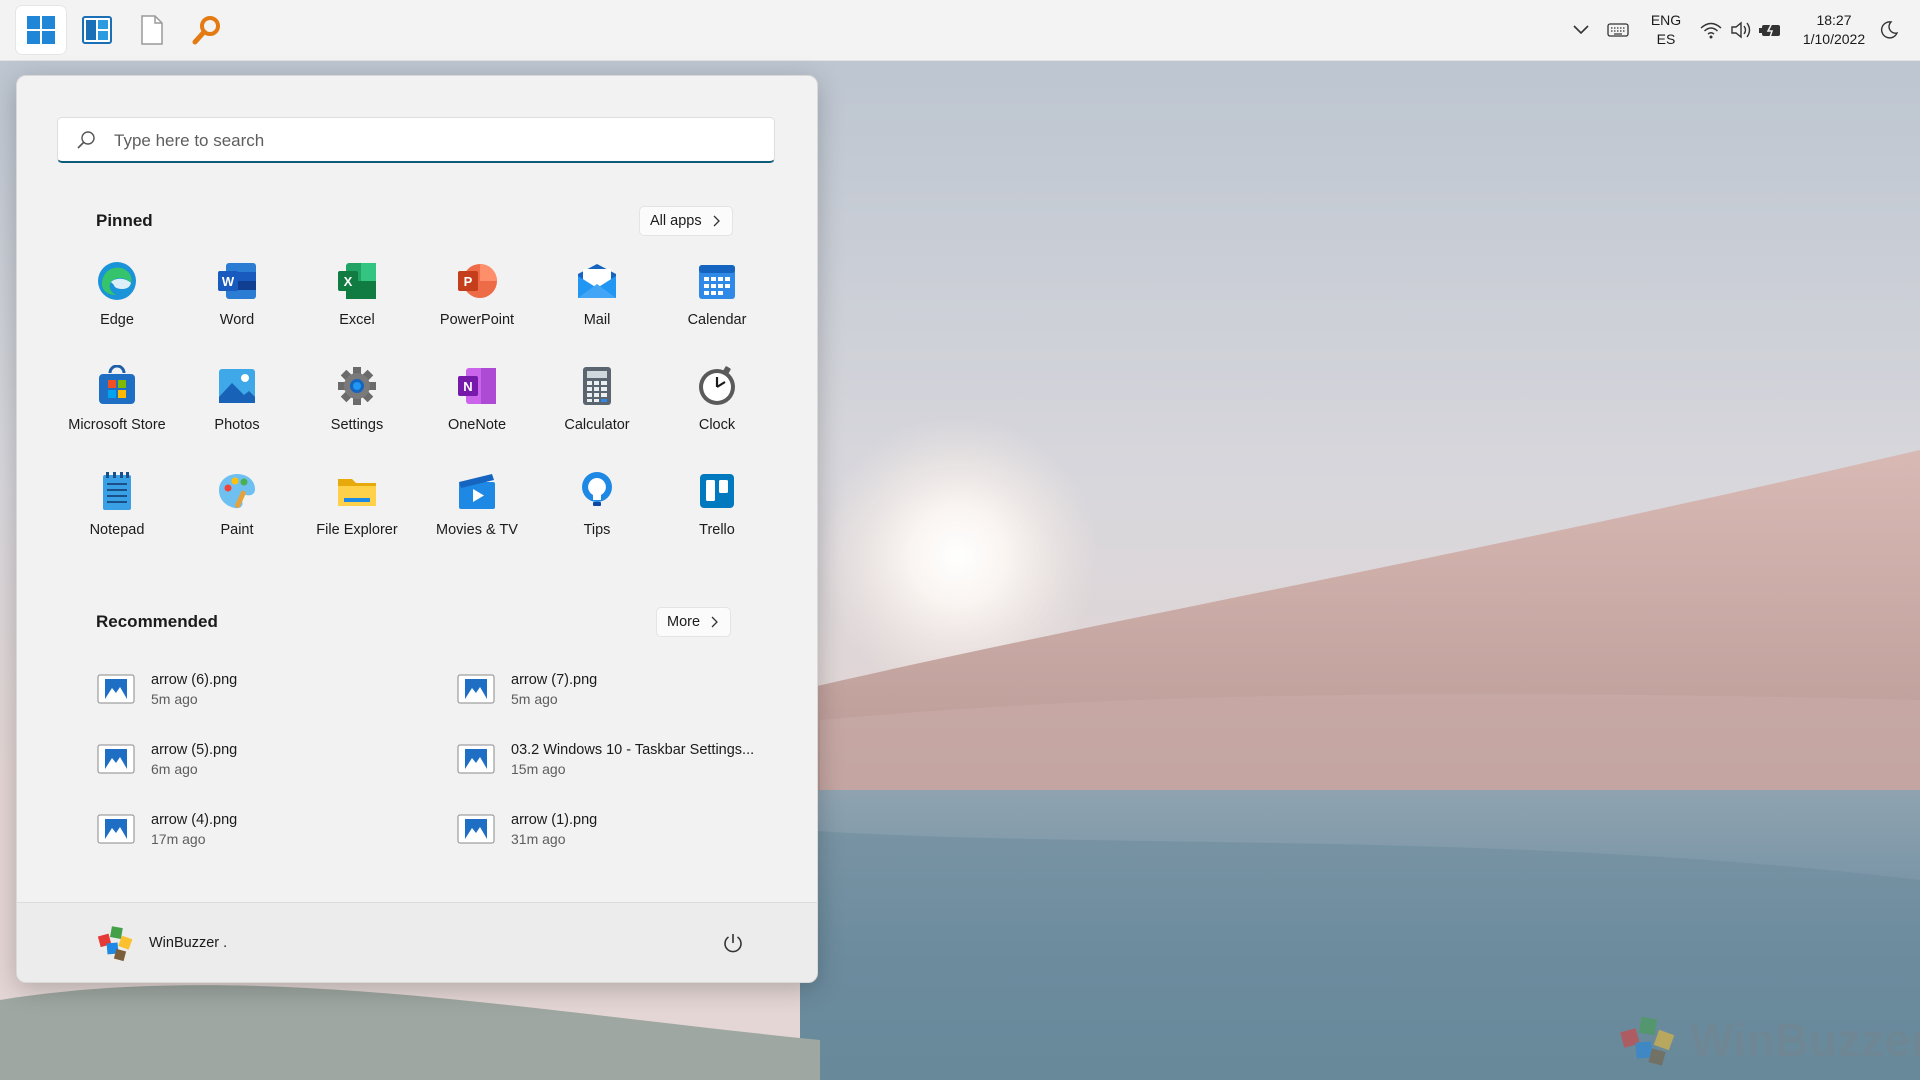 Image resolution: width=1920 pixels, height=1080 pixels. I want to click on watermark: WinBuzzer, so click(1768, 1040).